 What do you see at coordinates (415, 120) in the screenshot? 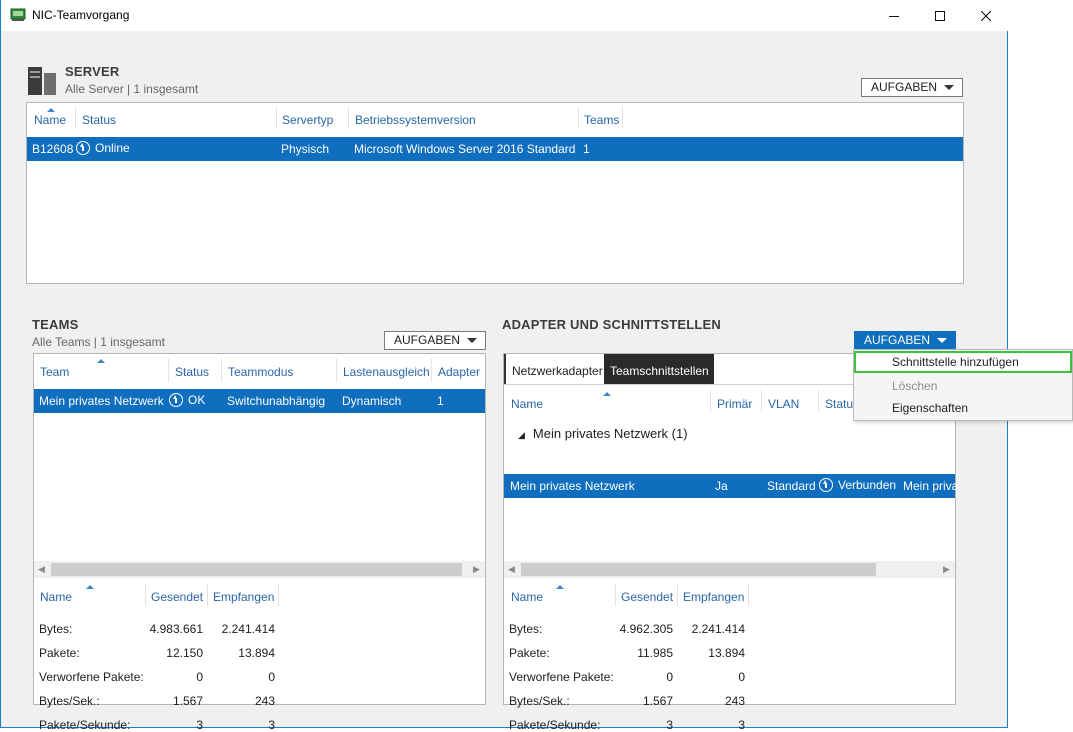
I see `col-osversion: Betriebssystemversion` at bounding box center [415, 120].